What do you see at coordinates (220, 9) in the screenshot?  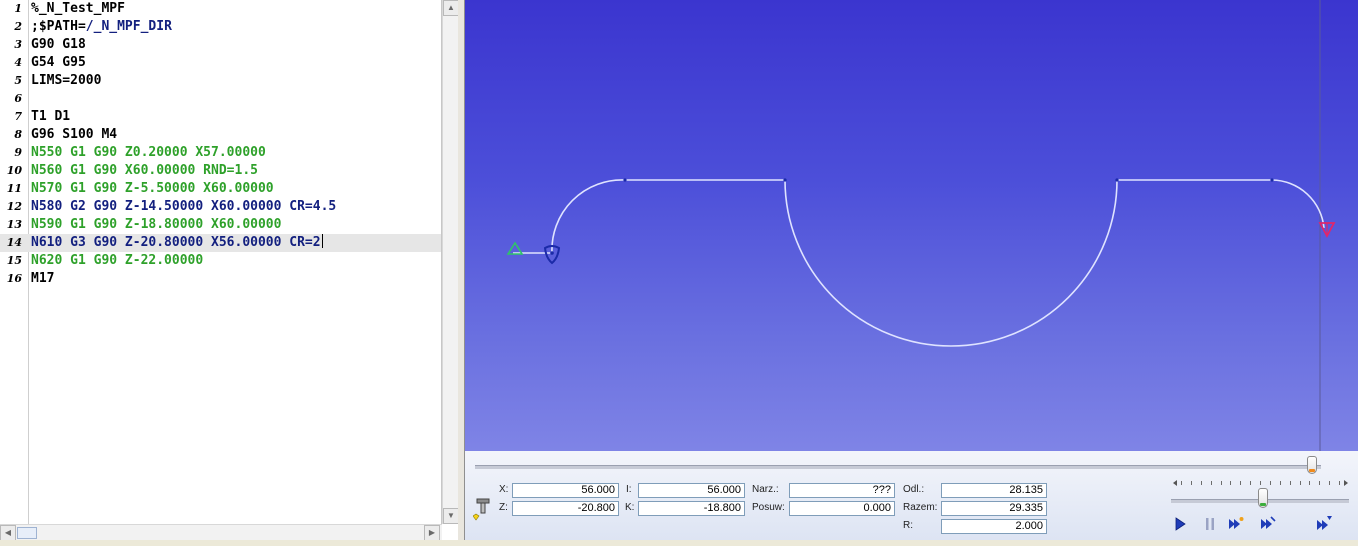 I see `code-line: 1 %_N_Test_MPF` at bounding box center [220, 9].